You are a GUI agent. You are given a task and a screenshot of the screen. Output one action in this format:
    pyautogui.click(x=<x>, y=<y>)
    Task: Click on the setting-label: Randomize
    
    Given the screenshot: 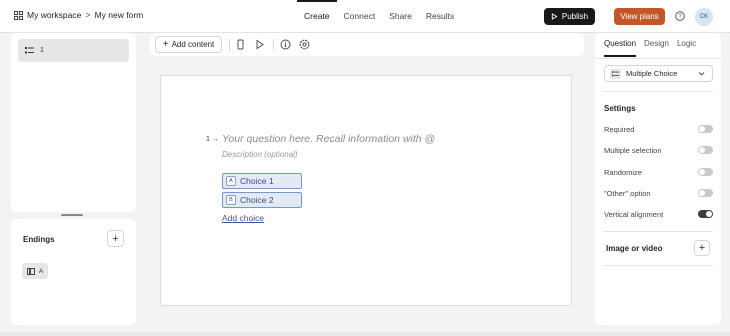 What is the action you would take?
    pyautogui.click(x=623, y=172)
    